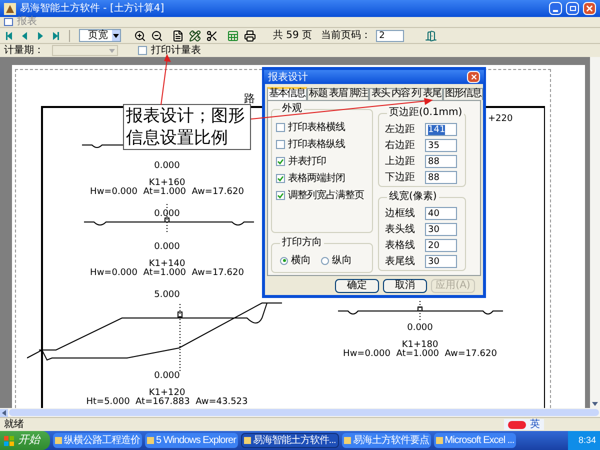 The height and width of the screenshot is (450, 600). Describe the element at coordinates (405, 285) in the screenshot. I see `dialog-button: 取消` at that location.